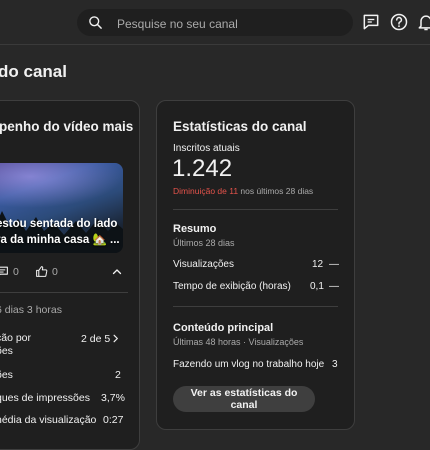 This screenshot has height=450, width=430. What do you see at coordinates (6, 351) in the screenshot?
I see `ranking-label-line-2: ões` at bounding box center [6, 351].